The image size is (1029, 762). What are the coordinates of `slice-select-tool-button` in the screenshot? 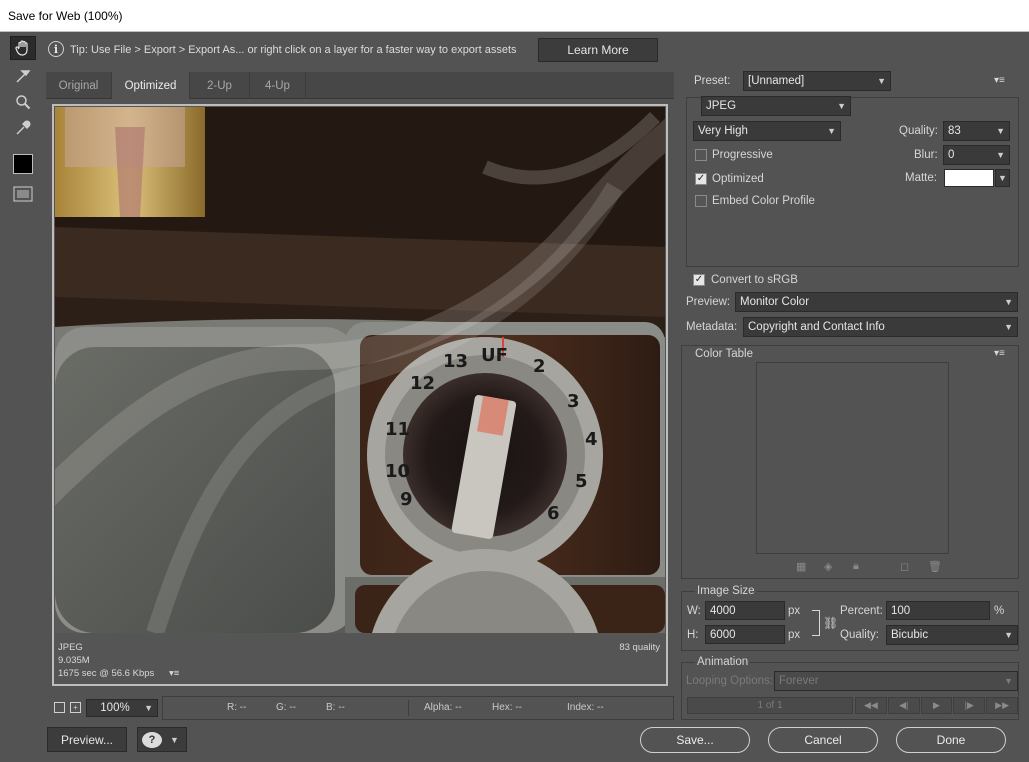 It's located at (23, 76).